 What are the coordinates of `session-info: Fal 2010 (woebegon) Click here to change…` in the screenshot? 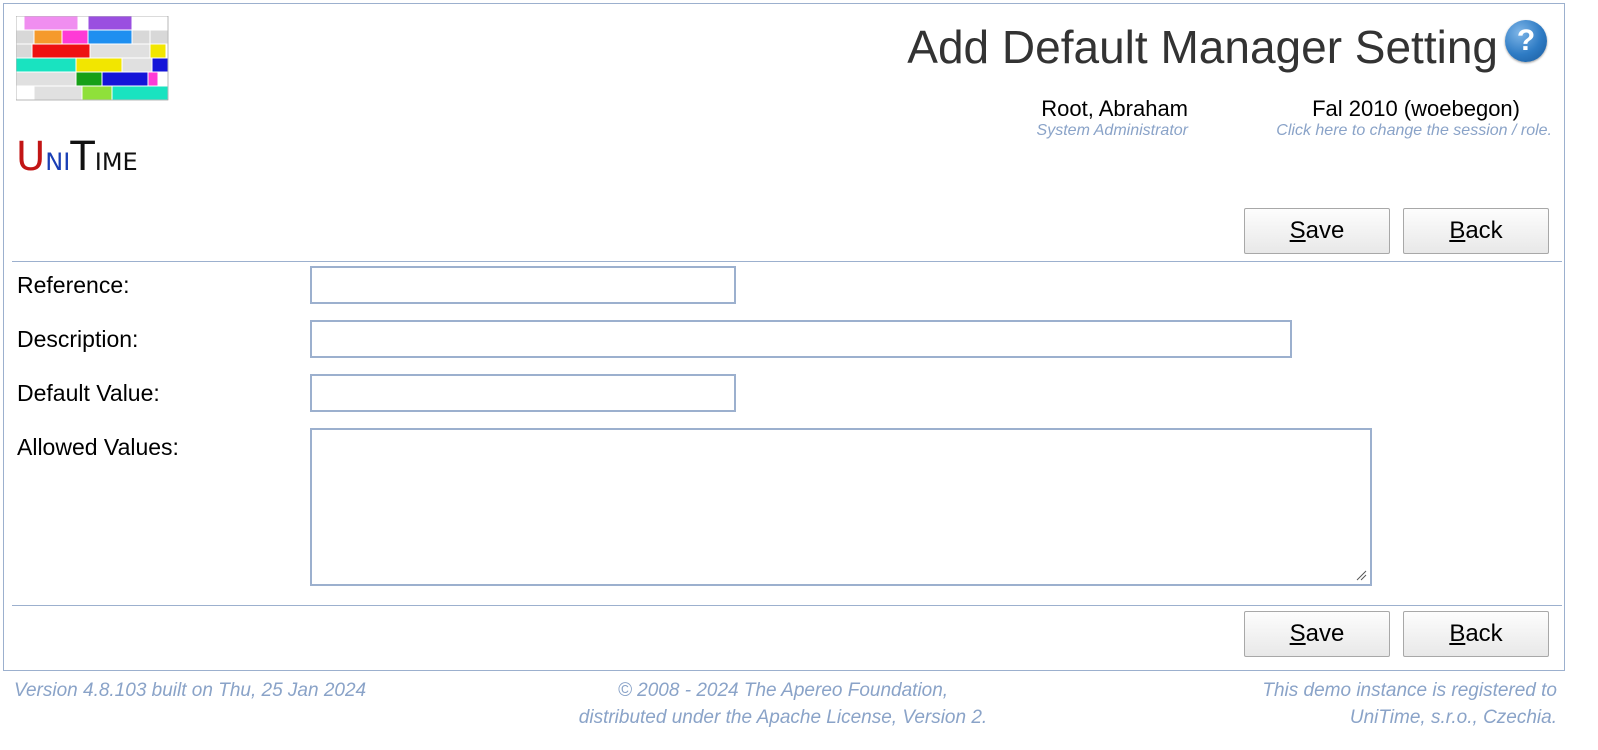 It's located at (1414, 118).